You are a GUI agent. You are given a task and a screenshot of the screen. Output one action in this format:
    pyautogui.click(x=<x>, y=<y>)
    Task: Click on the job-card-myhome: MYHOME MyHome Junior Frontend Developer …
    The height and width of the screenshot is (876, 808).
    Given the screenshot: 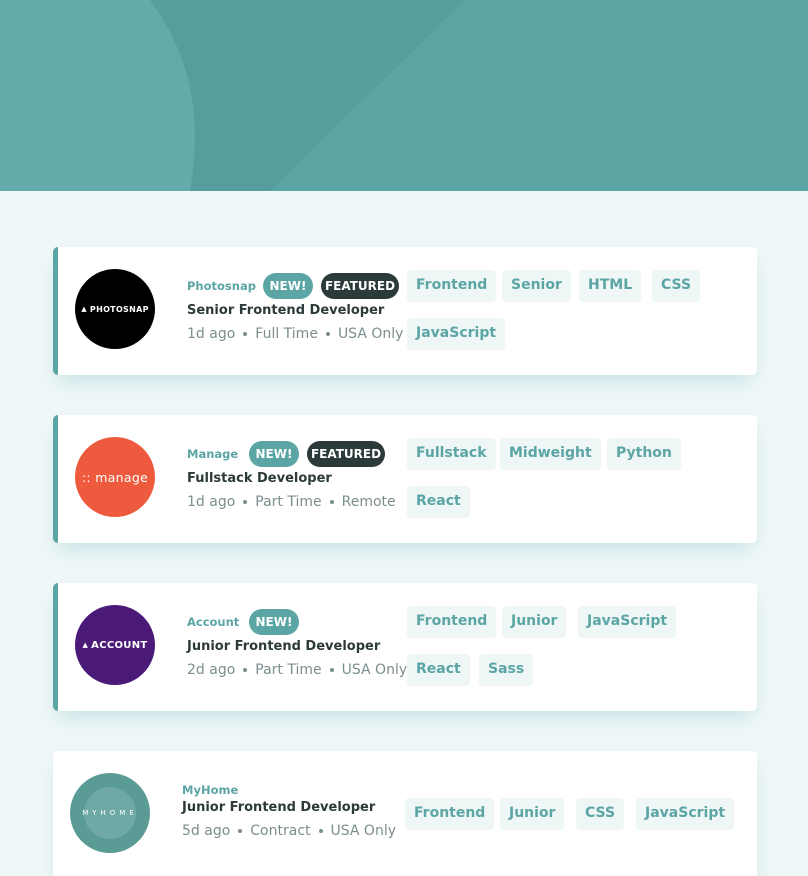 What is the action you would take?
    pyautogui.click(x=405, y=813)
    